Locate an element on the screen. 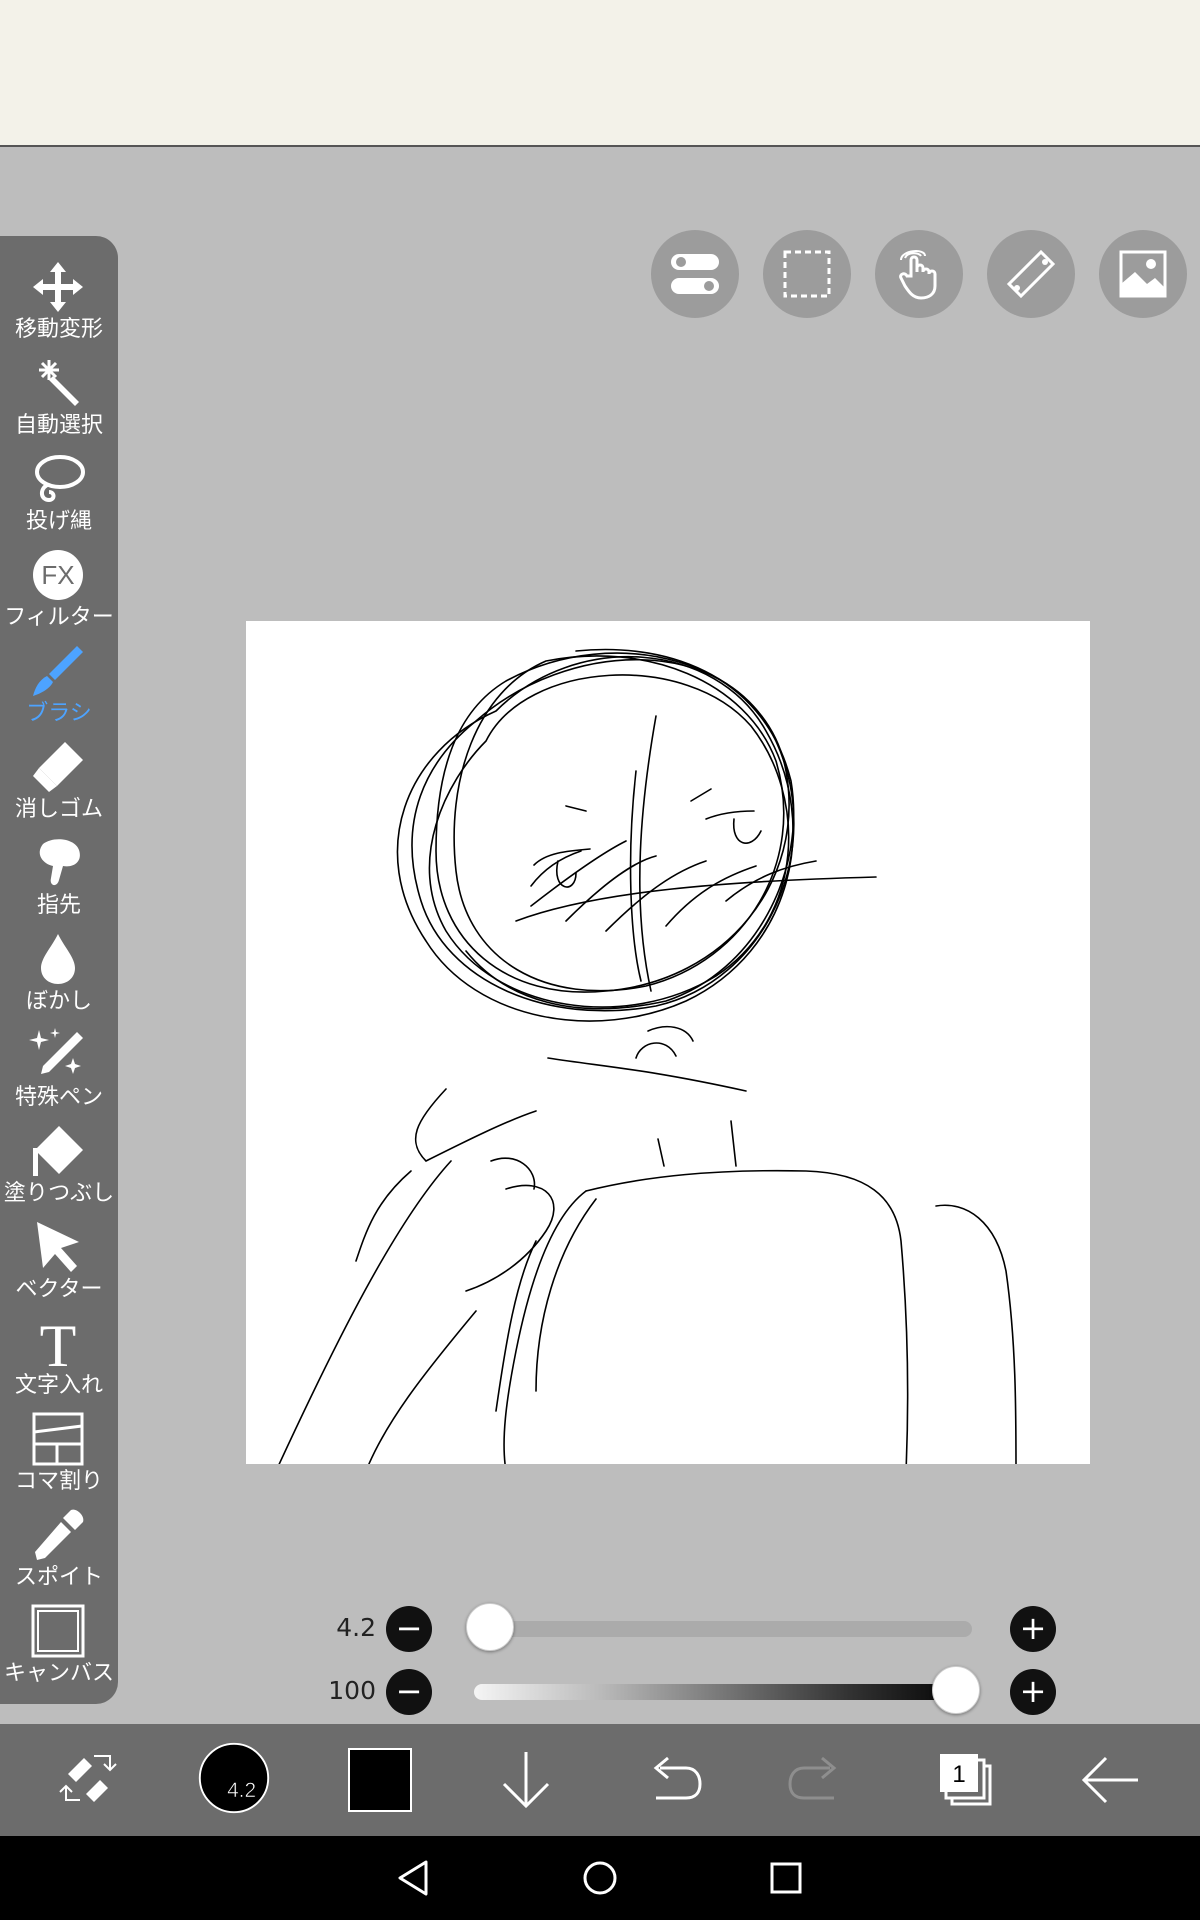  opacity-slider-row: 100 − + is located at coordinates (685, 1691).